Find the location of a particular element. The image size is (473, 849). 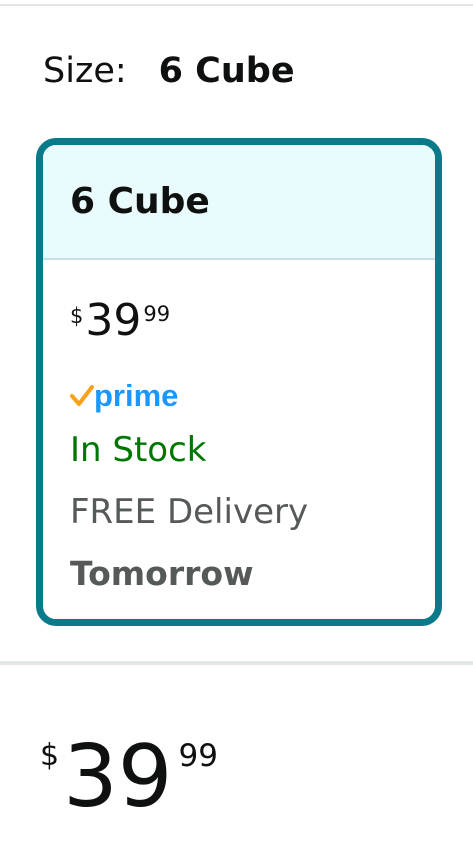

price-currency-symbol: $ is located at coordinates (77, 316).